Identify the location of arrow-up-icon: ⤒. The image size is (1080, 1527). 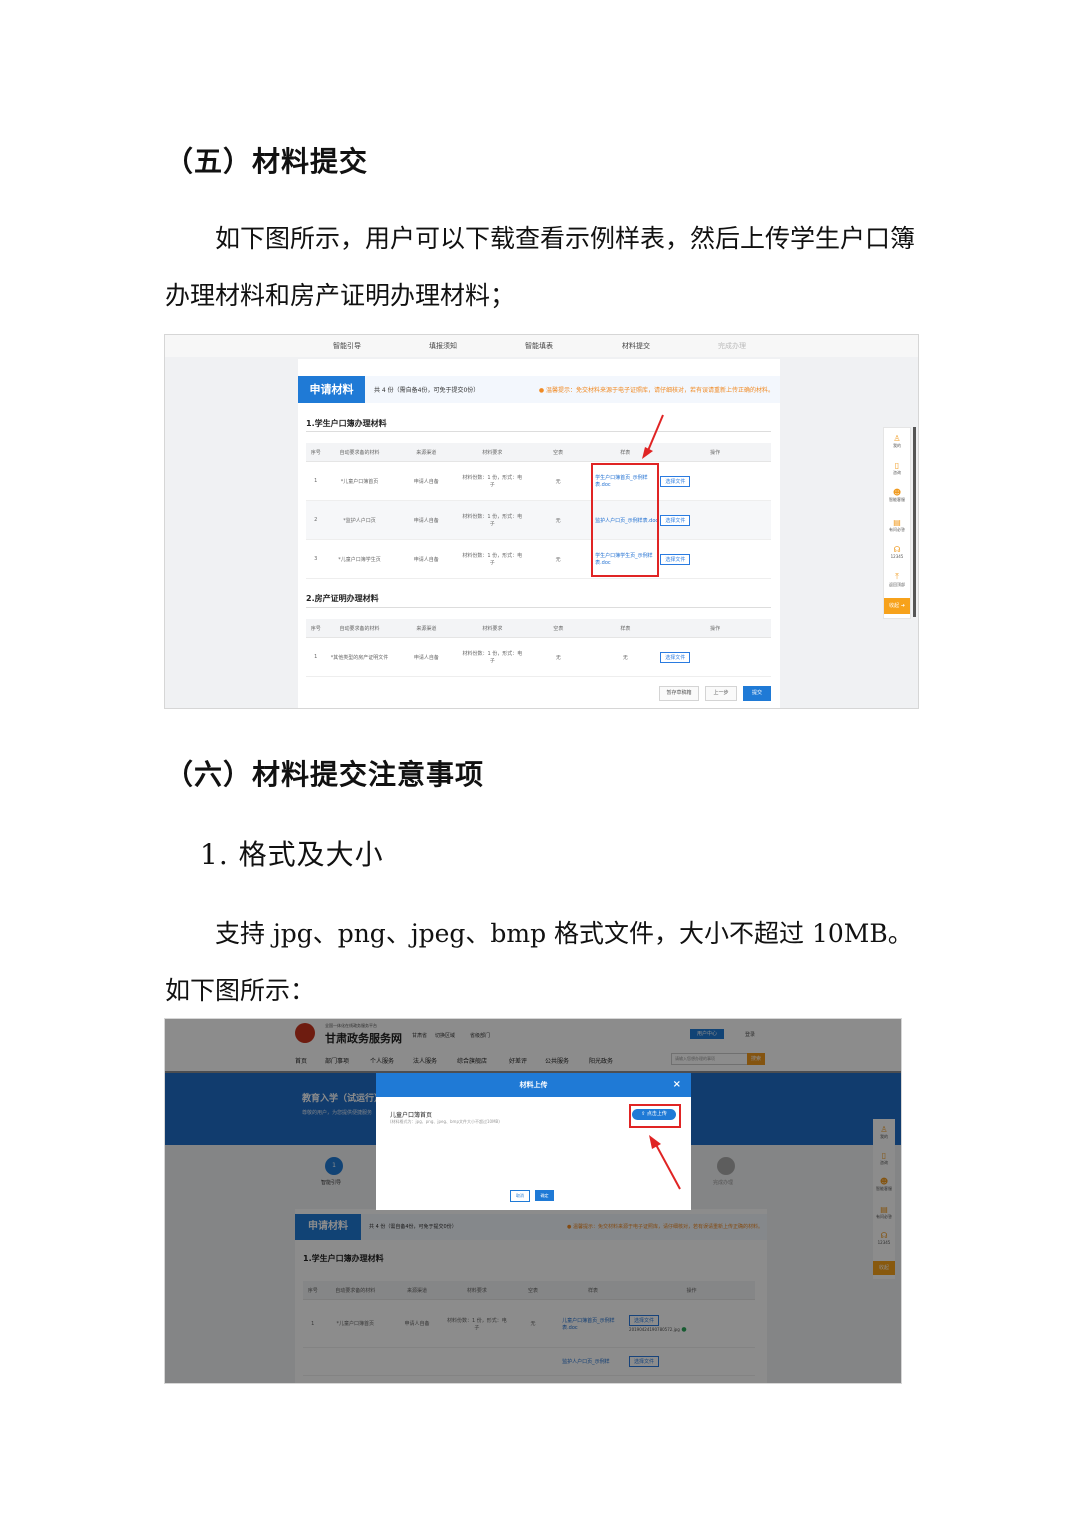
(897, 576).